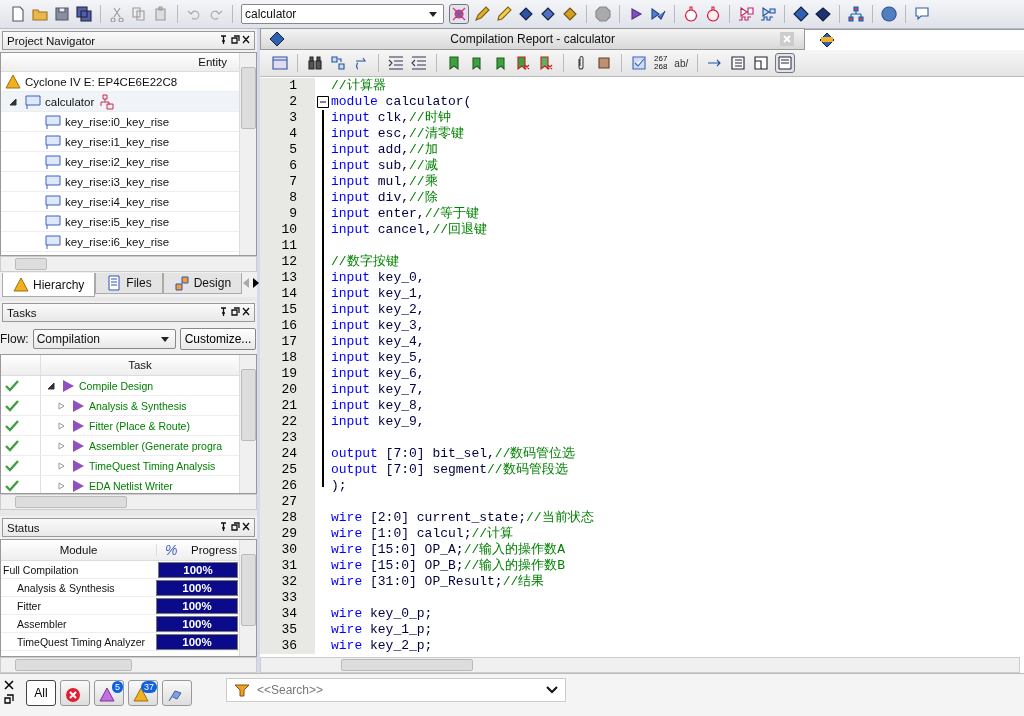 This screenshot has height=716, width=1024. I want to click on window-icon, so click(280, 63).